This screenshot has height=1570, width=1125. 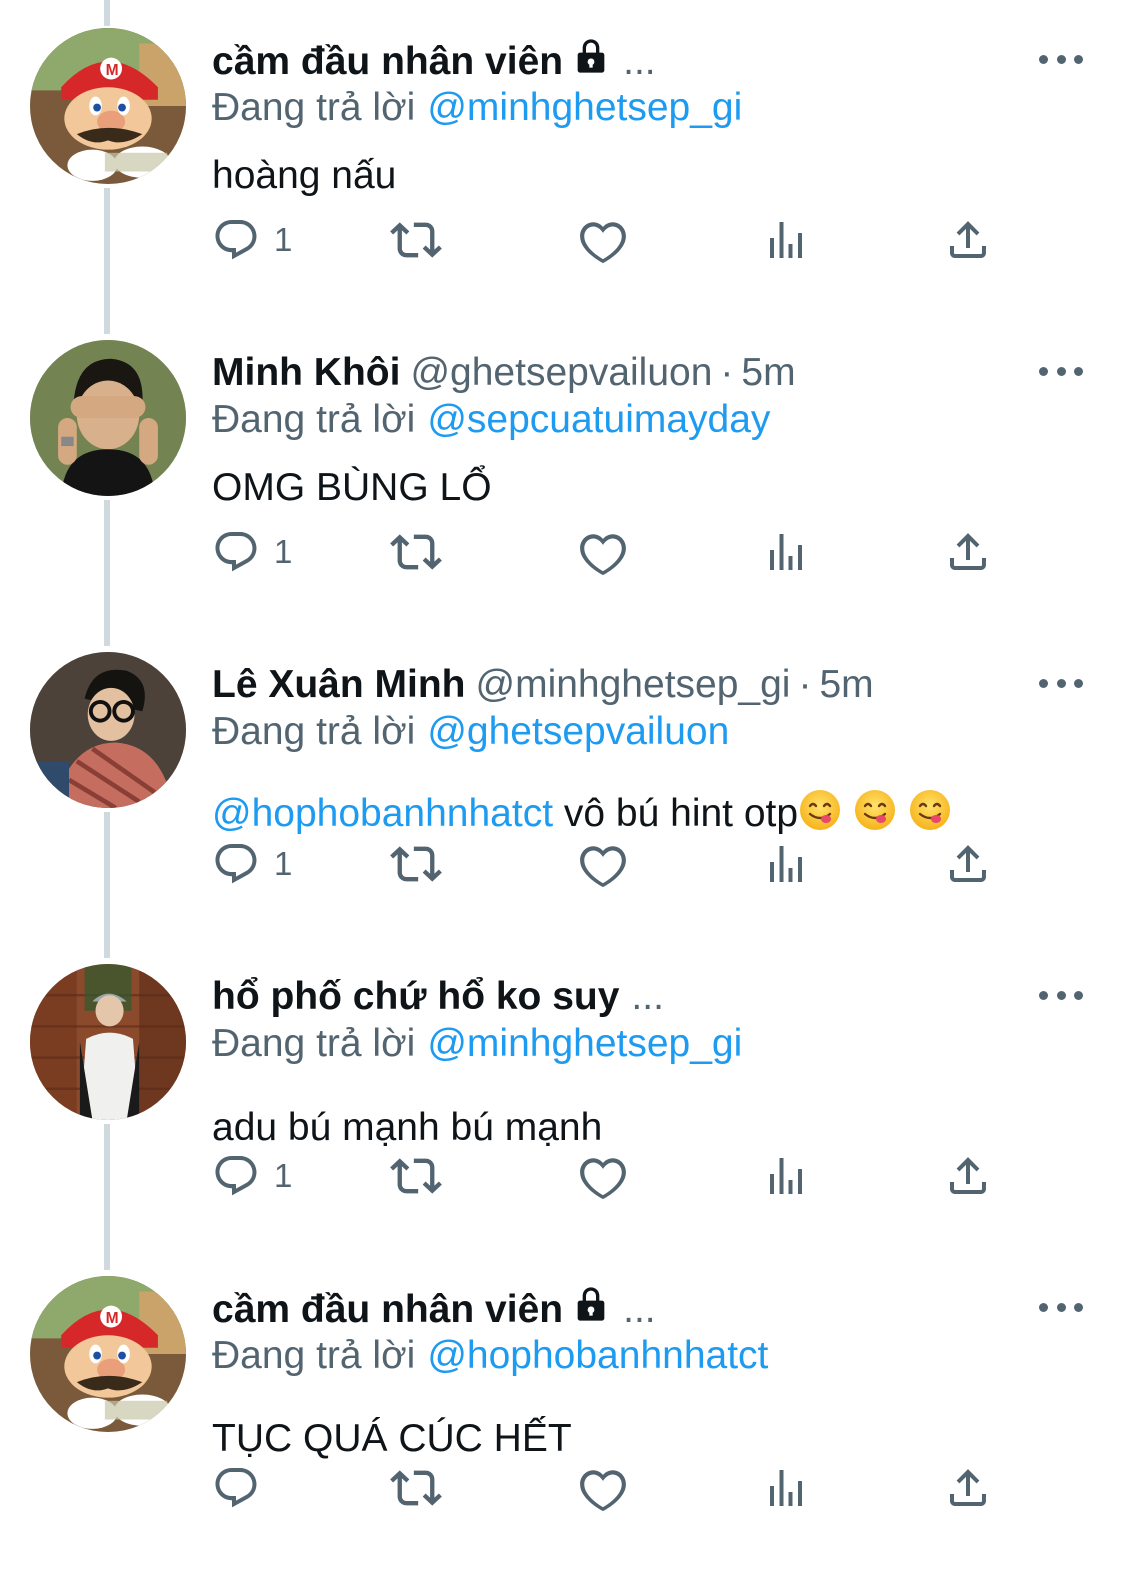 What do you see at coordinates (598, 419) in the screenshot?
I see `replying-to-handle: @sepcuatuimayday` at bounding box center [598, 419].